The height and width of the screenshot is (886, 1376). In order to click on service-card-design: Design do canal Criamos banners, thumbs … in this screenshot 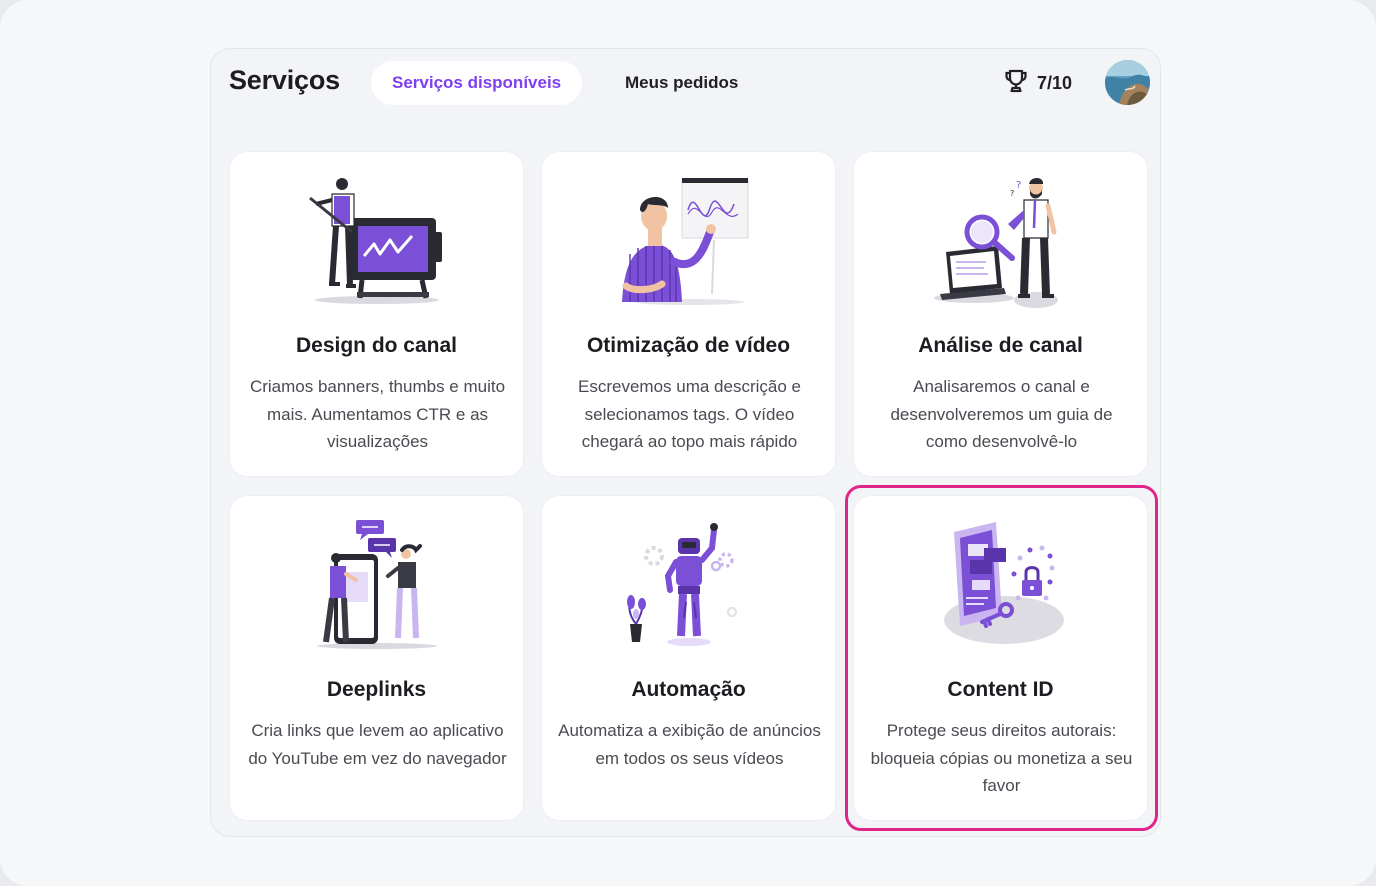, I will do `click(376, 314)`.